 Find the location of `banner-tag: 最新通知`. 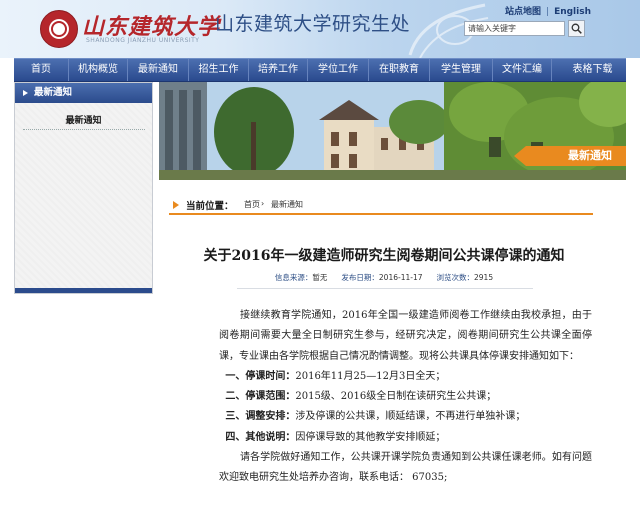

banner-tag: 最新通知 is located at coordinates (576, 156).